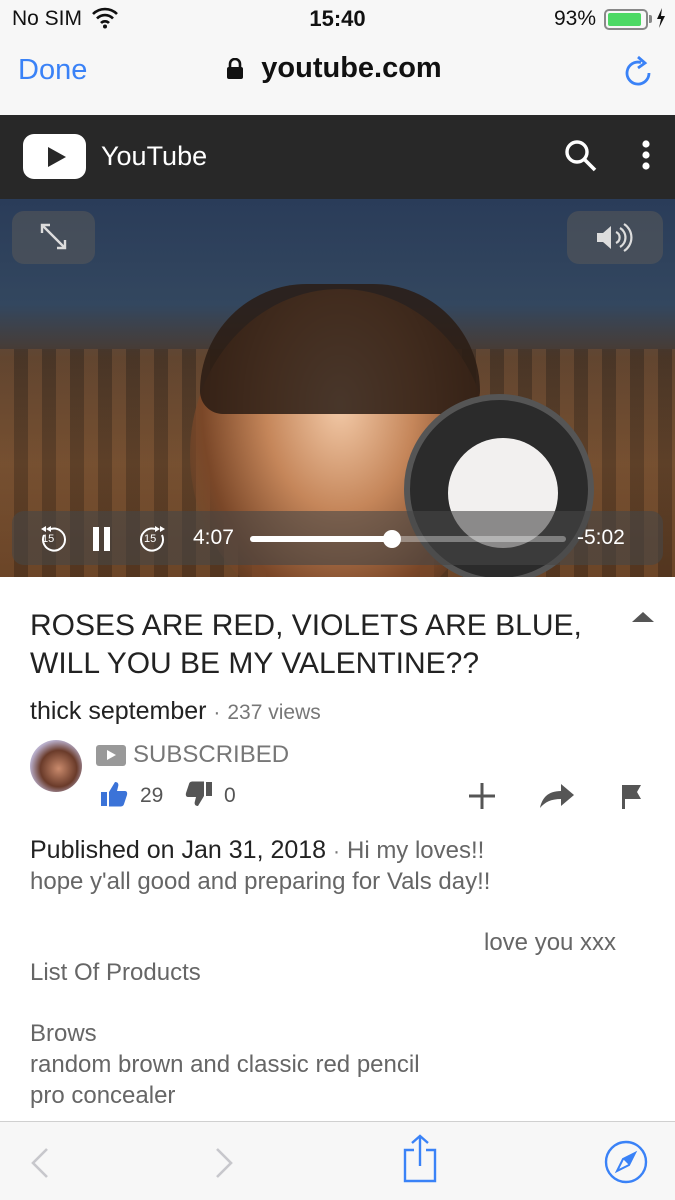 This screenshot has width=675, height=1200. I want to click on seek-bar-played, so click(321, 539).